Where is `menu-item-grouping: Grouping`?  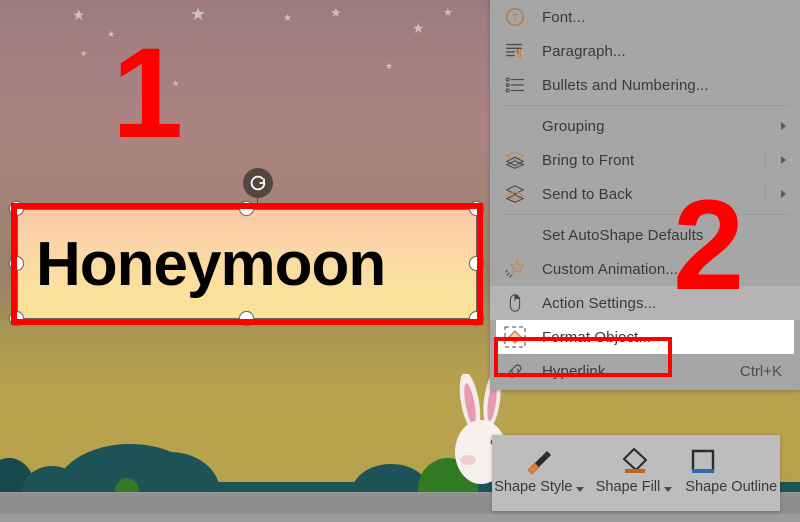 menu-item-grouping: Grouping is located at coordinates (645, 126).